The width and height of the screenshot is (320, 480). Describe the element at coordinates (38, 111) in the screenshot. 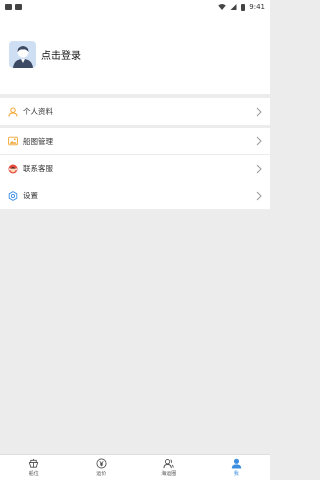

I see `menu-label: 个人资料` at that location.